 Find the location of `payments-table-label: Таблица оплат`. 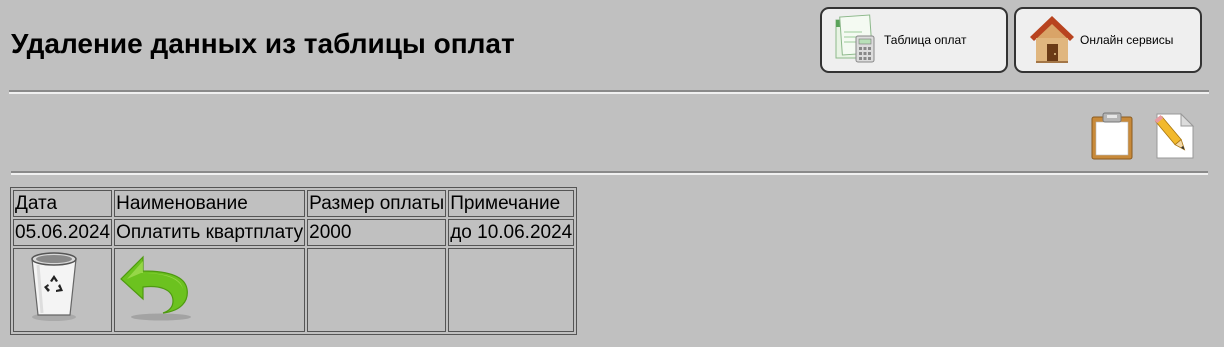

payments-table-label: Таблица оплат is located at coordinates (925, 40).